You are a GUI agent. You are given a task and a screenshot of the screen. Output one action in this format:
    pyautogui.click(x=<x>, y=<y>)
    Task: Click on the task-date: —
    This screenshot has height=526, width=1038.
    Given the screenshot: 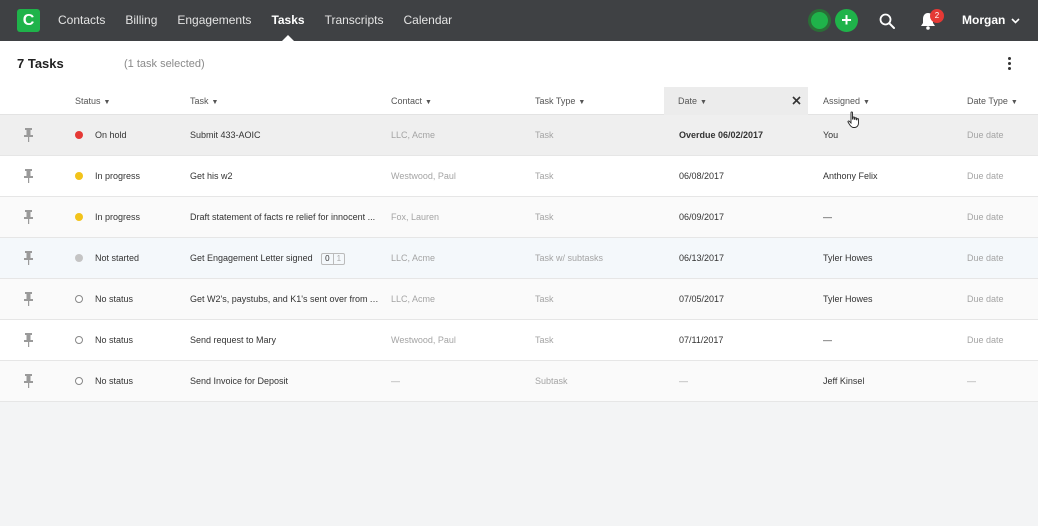 What is the action you would take?
    pyautogui.click(x=683, y=381)
    